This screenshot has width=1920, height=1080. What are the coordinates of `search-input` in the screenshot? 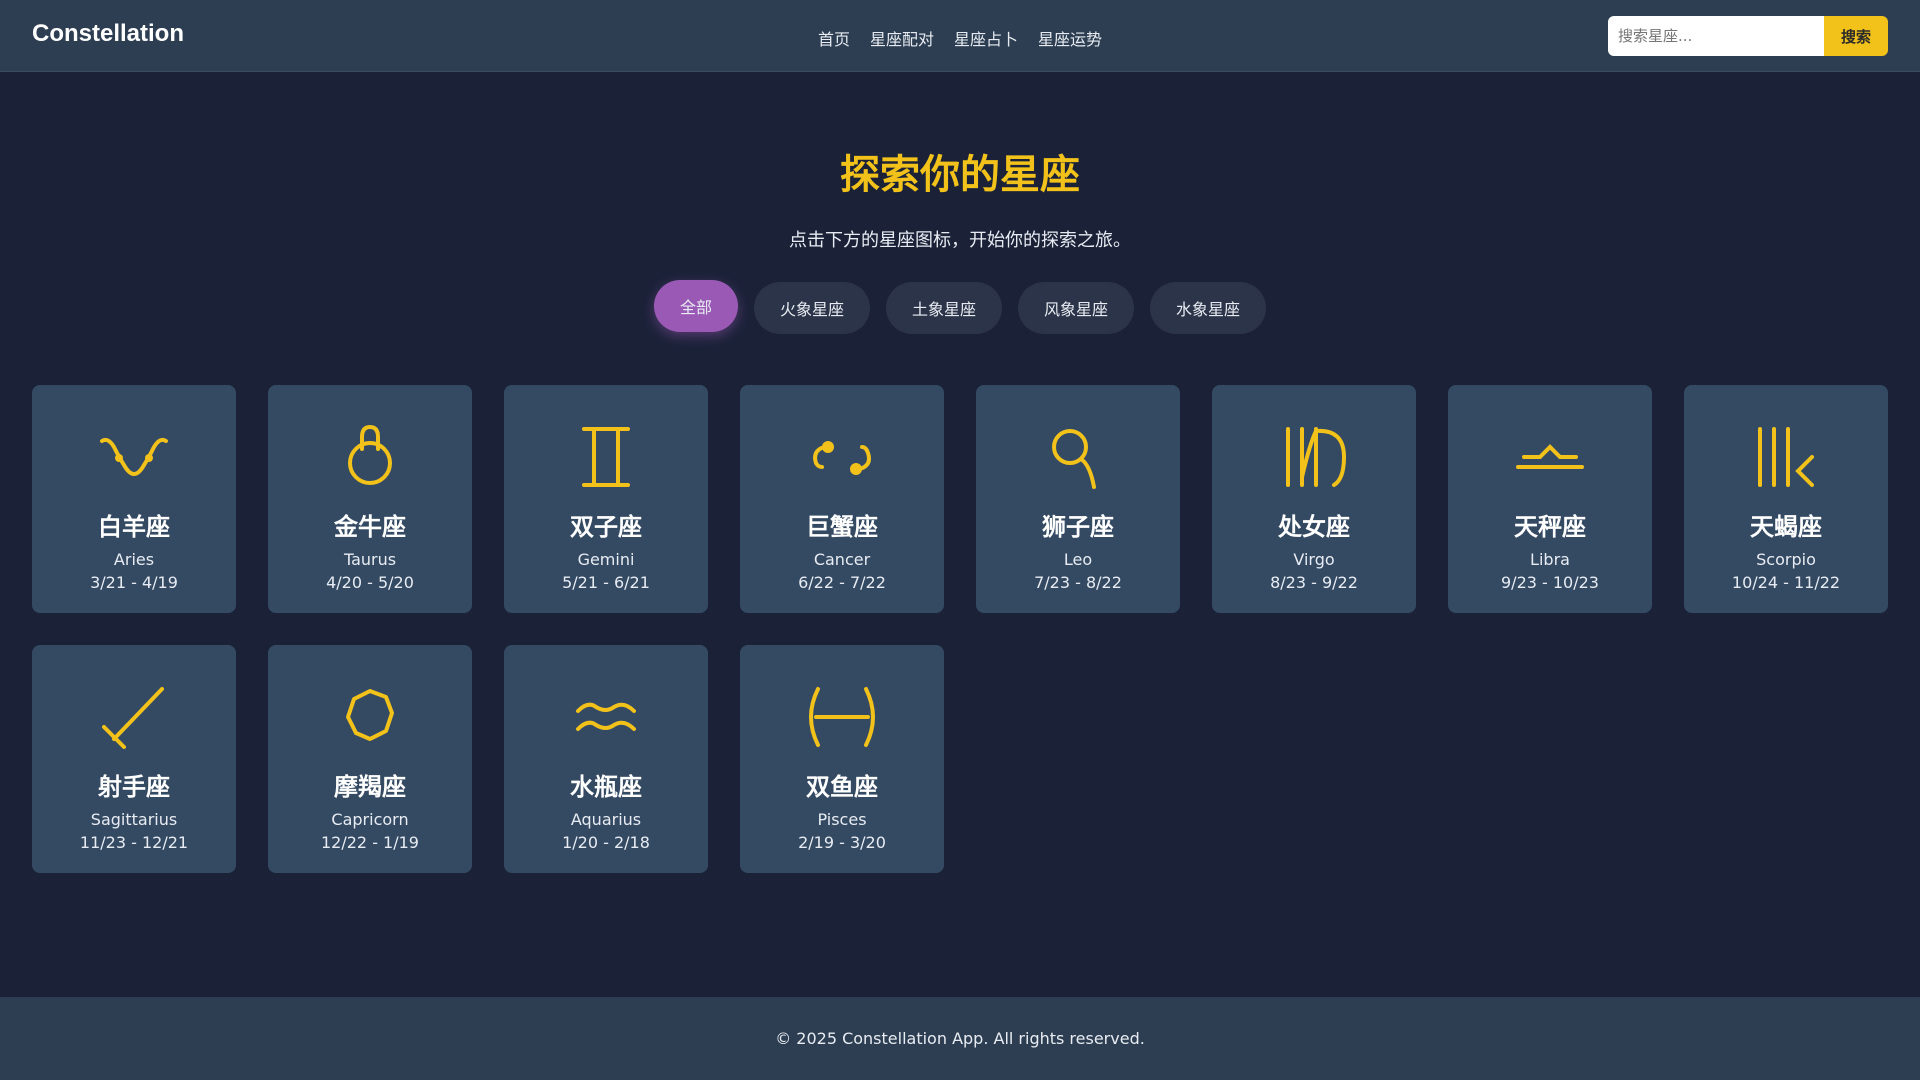 It's located at (1716, 36).